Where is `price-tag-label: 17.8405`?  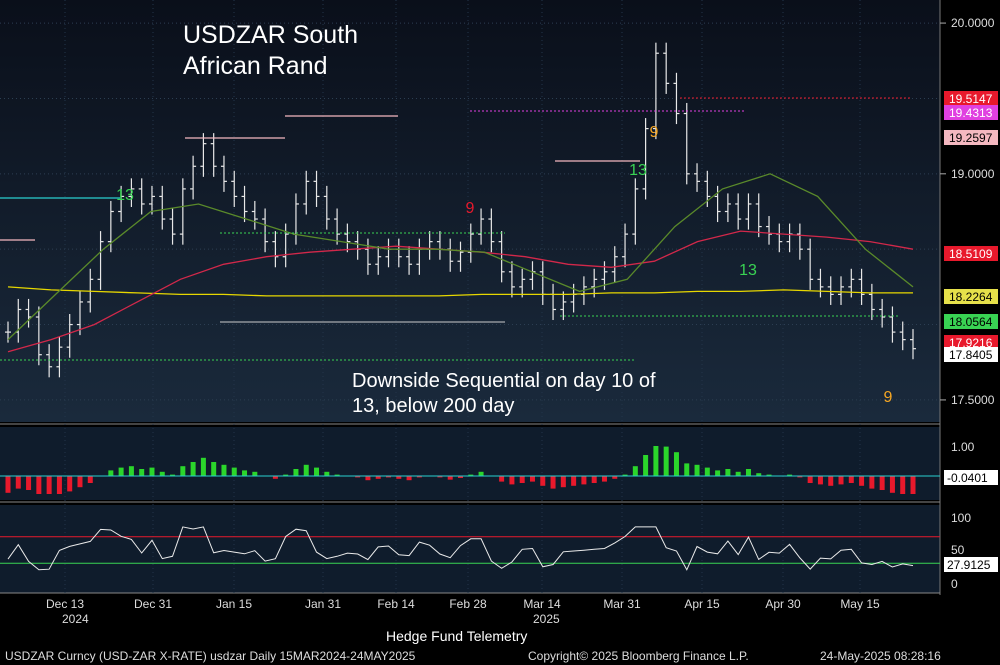
price-tag-label: 17.8405 is located at coordinates (971, 355).